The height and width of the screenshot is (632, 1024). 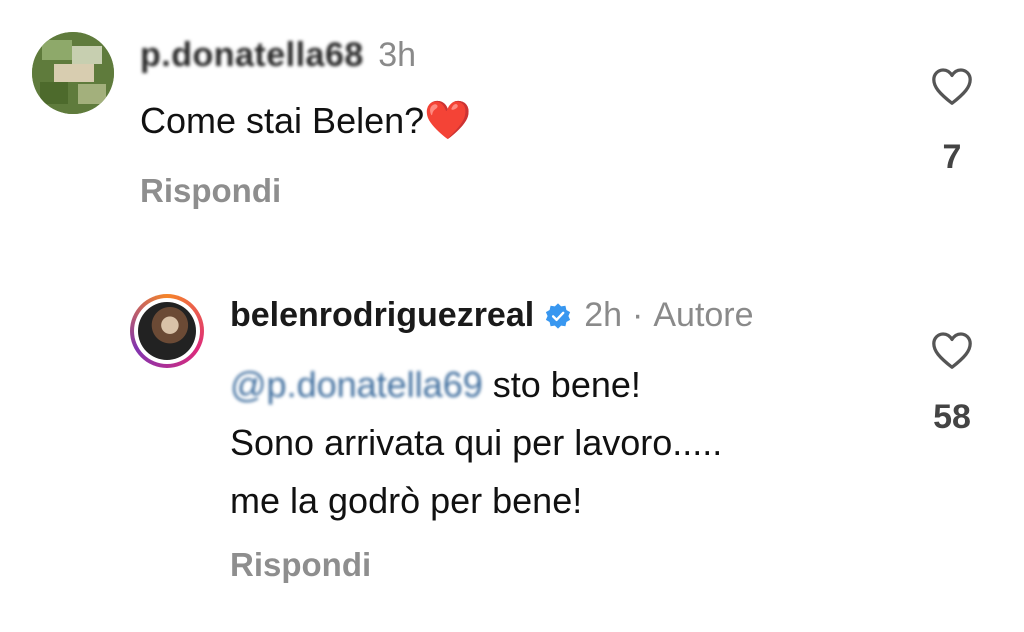 I want to click on reply-header: belenrodriguezreal 2h · Autore, so click(x=492, y=315).